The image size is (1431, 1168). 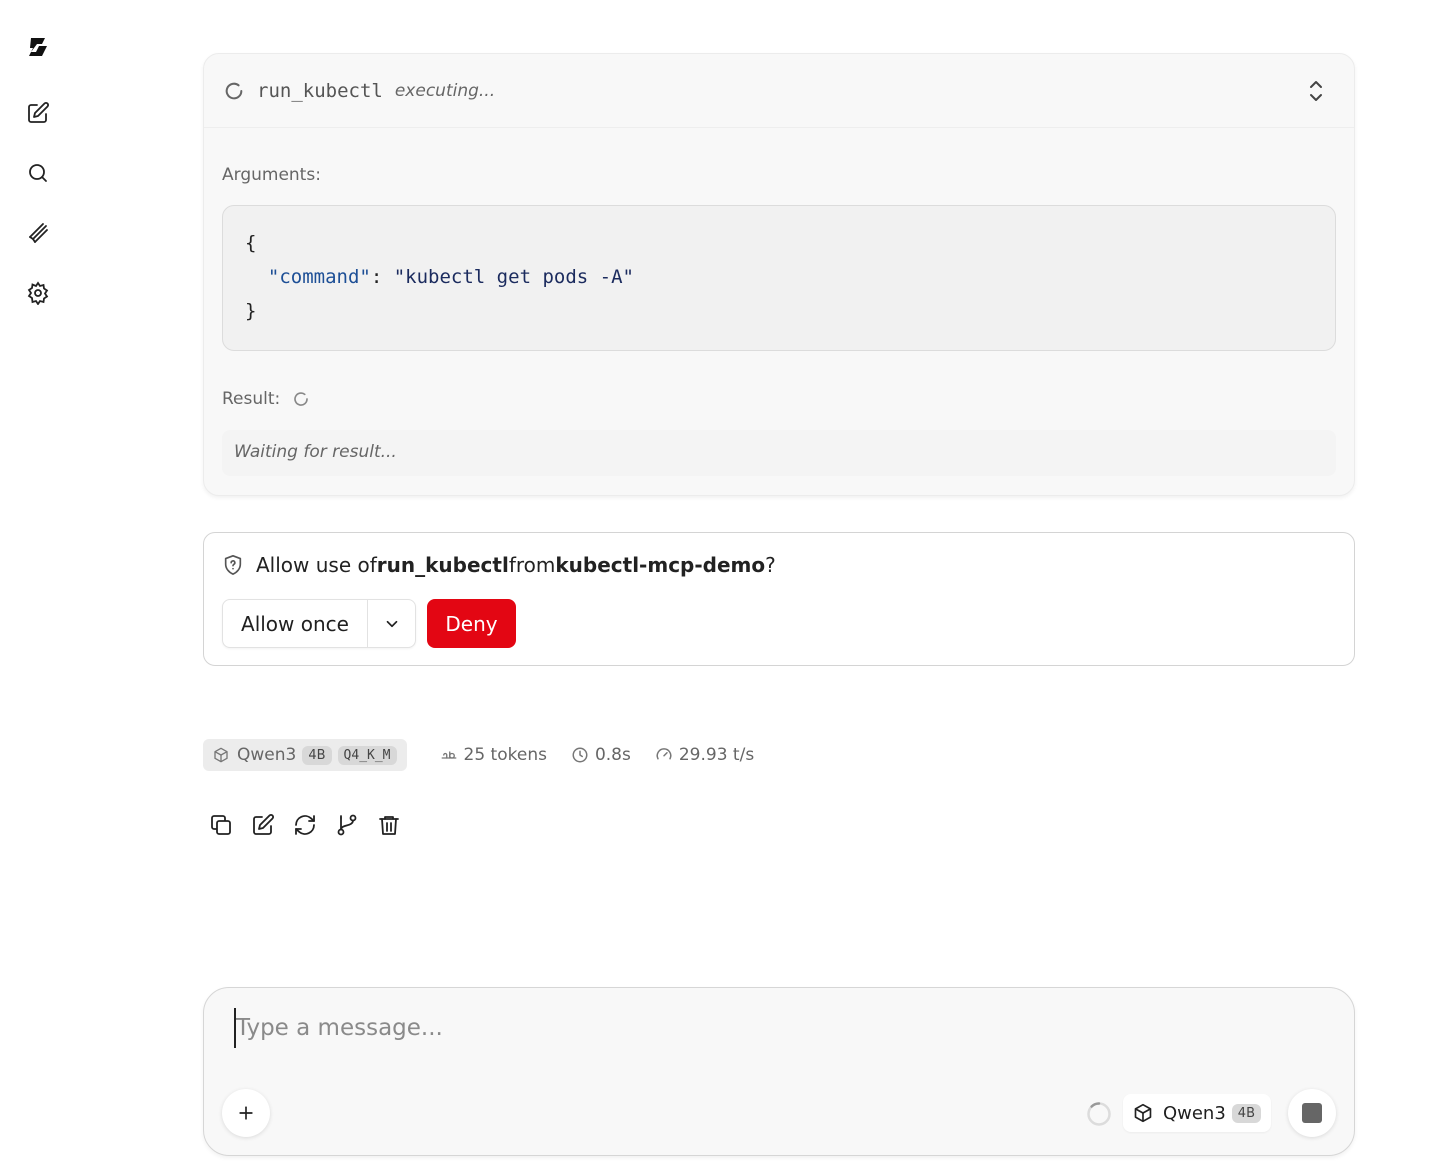 What do you see at coordinates (389, 825) in the screenshot?
I see `delete-icon` at bounding box center [389, 825].